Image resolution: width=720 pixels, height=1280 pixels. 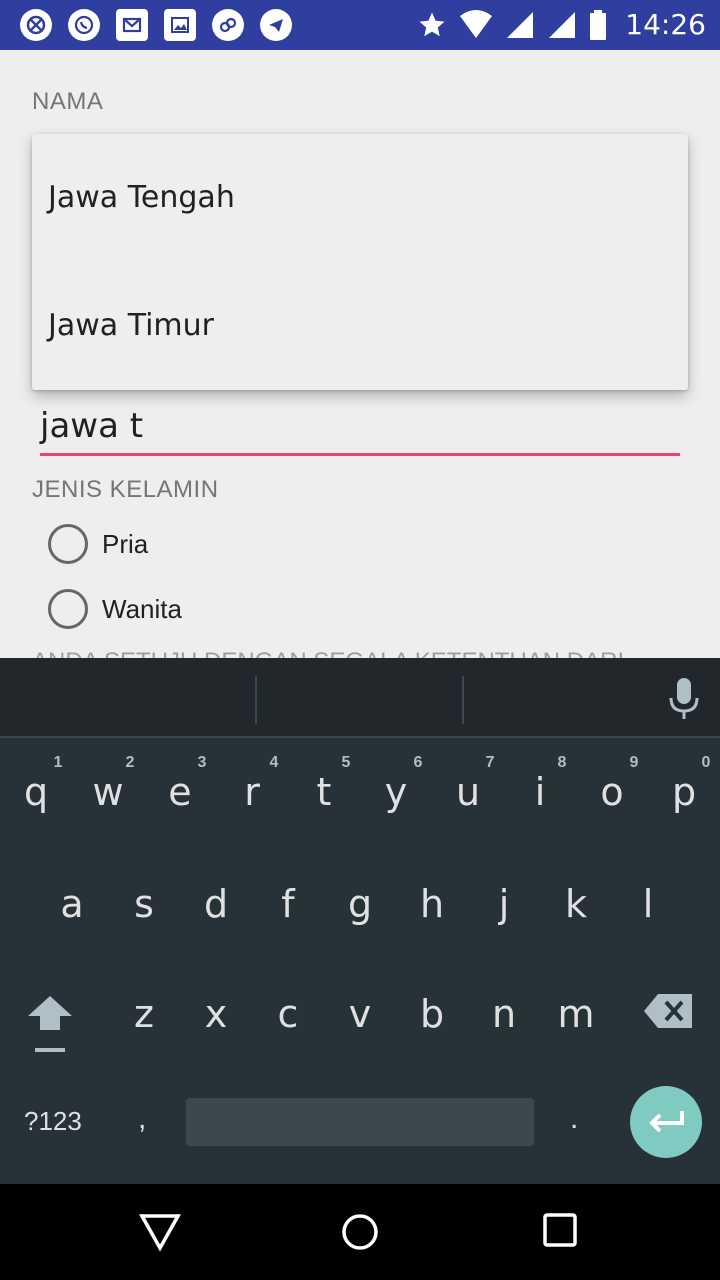 What do you see at coordinates (706, 762) in the screenshot?
I see `key-hint: 0` at bounding box center [706, 762].